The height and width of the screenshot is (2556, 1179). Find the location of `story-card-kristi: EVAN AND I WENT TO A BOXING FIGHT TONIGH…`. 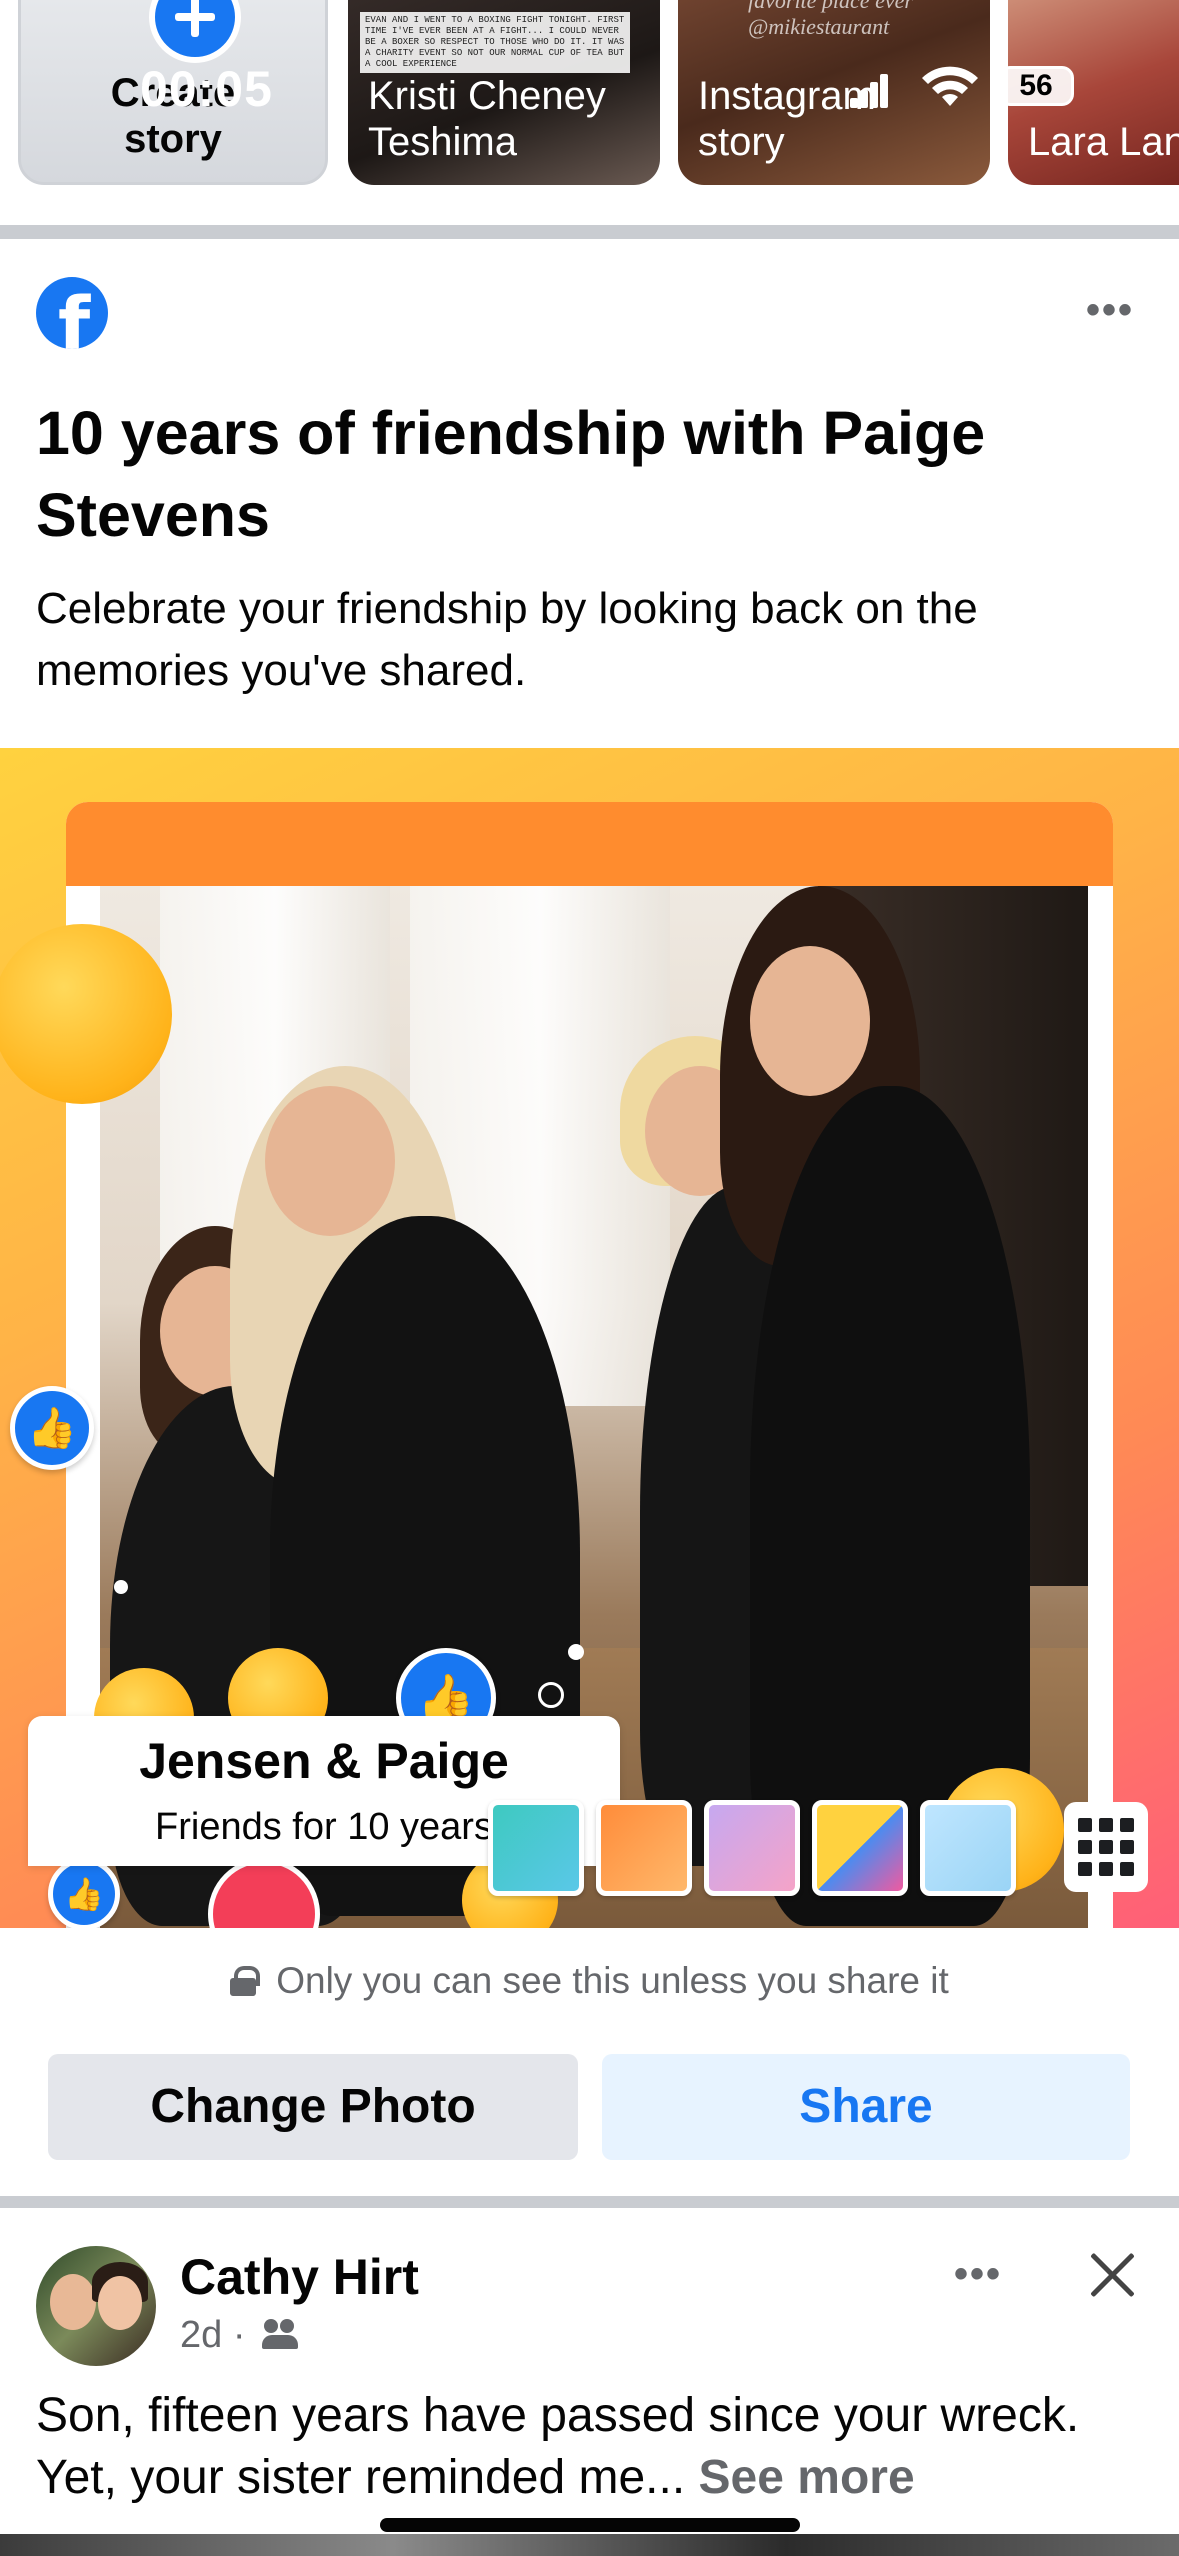

story-card-kristi: EVAN AND I WENT TO A BOXING FIGHT TONIGH… is located at coordinates (504, 92).